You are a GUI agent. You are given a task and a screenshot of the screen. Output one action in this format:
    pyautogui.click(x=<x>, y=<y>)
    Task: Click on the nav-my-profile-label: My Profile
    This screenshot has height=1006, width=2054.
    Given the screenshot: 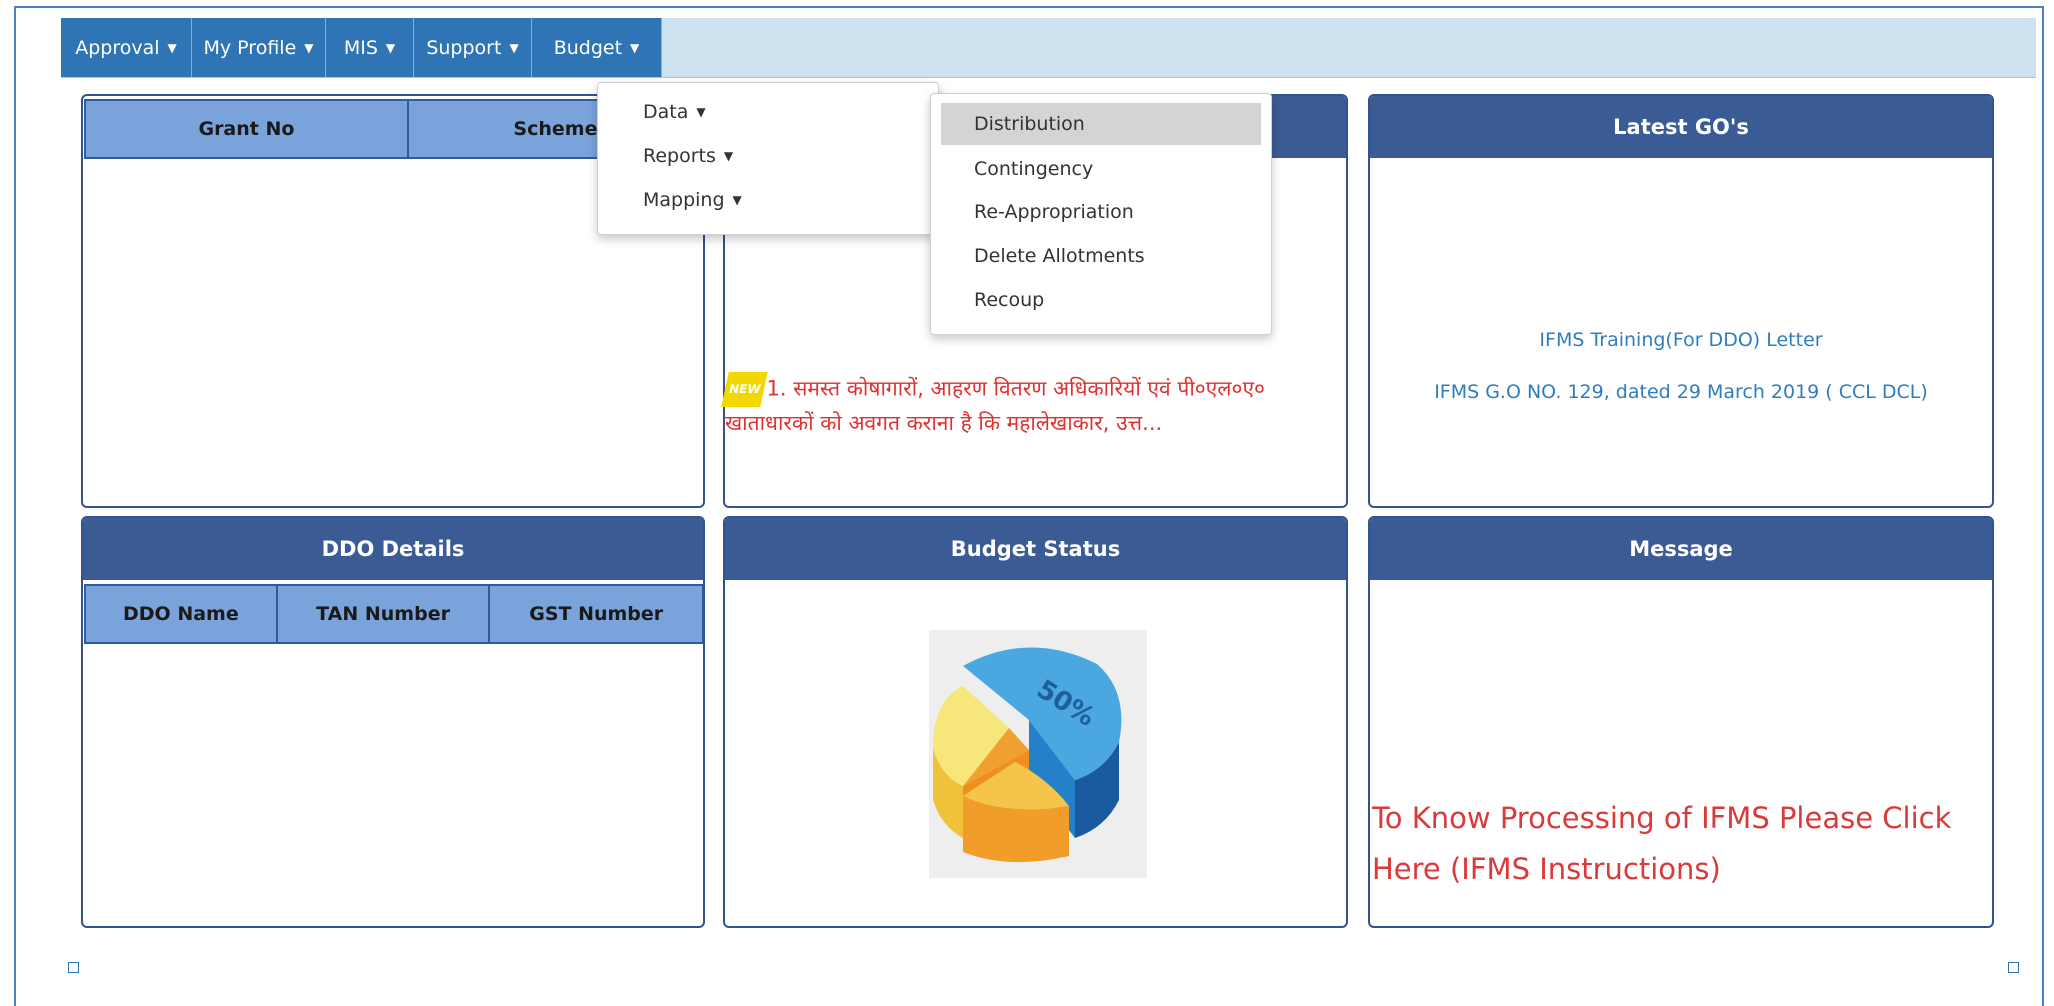 What is the action you would take?
    pyautogui.click(x=250, y=47)
    